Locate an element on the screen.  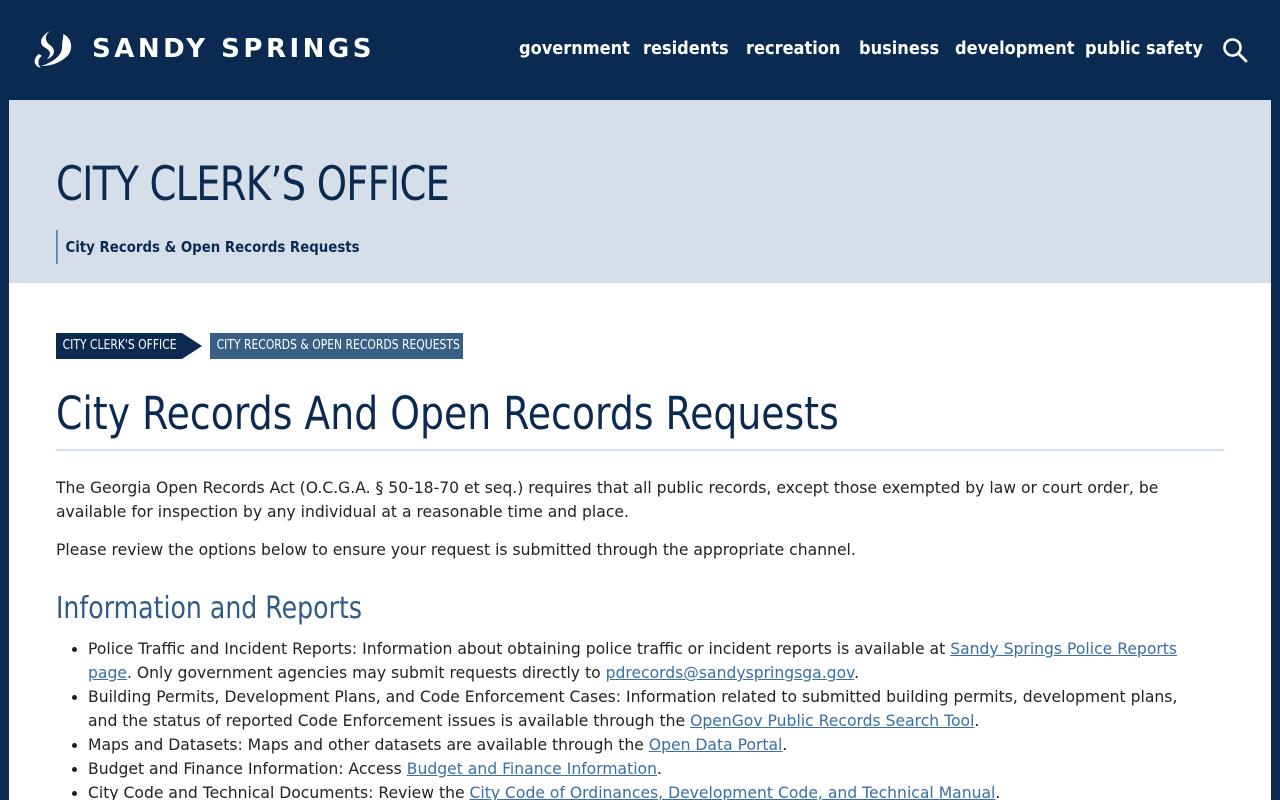
breadcrumb-label: CITY RECORDS & OPEN RECORDS REQUESTS is located at coordinates (338, 345).